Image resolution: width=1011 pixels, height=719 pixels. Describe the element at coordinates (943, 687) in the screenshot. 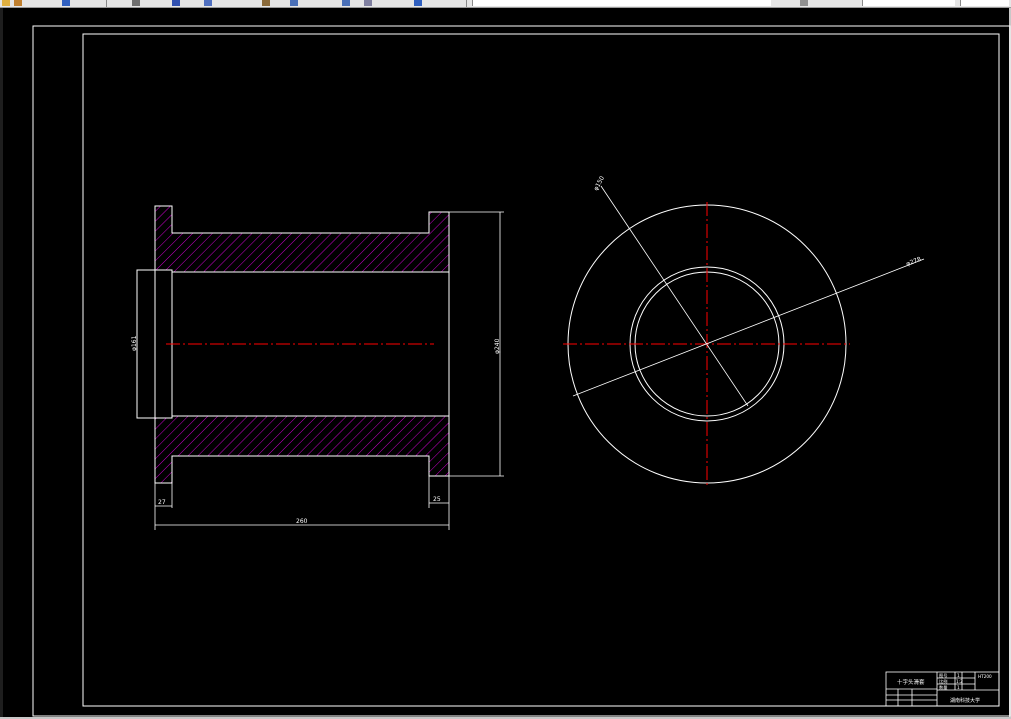

I see `title-row-label-3: 数量` at that location.